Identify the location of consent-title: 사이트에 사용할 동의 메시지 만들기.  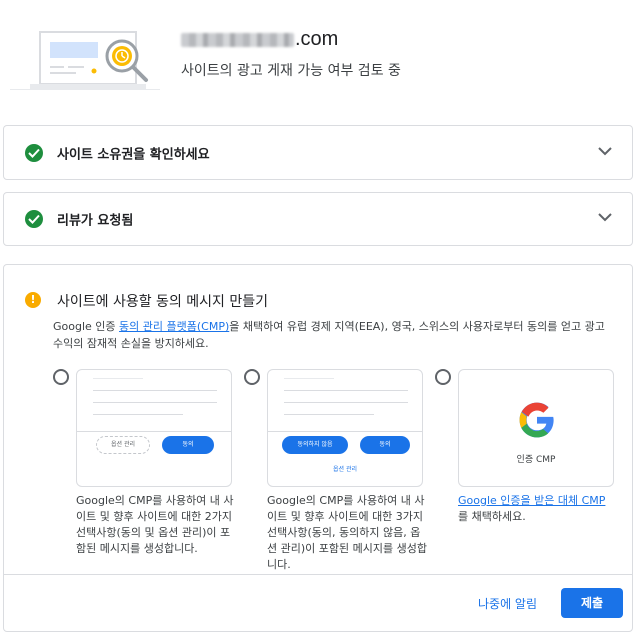
(162, 302).